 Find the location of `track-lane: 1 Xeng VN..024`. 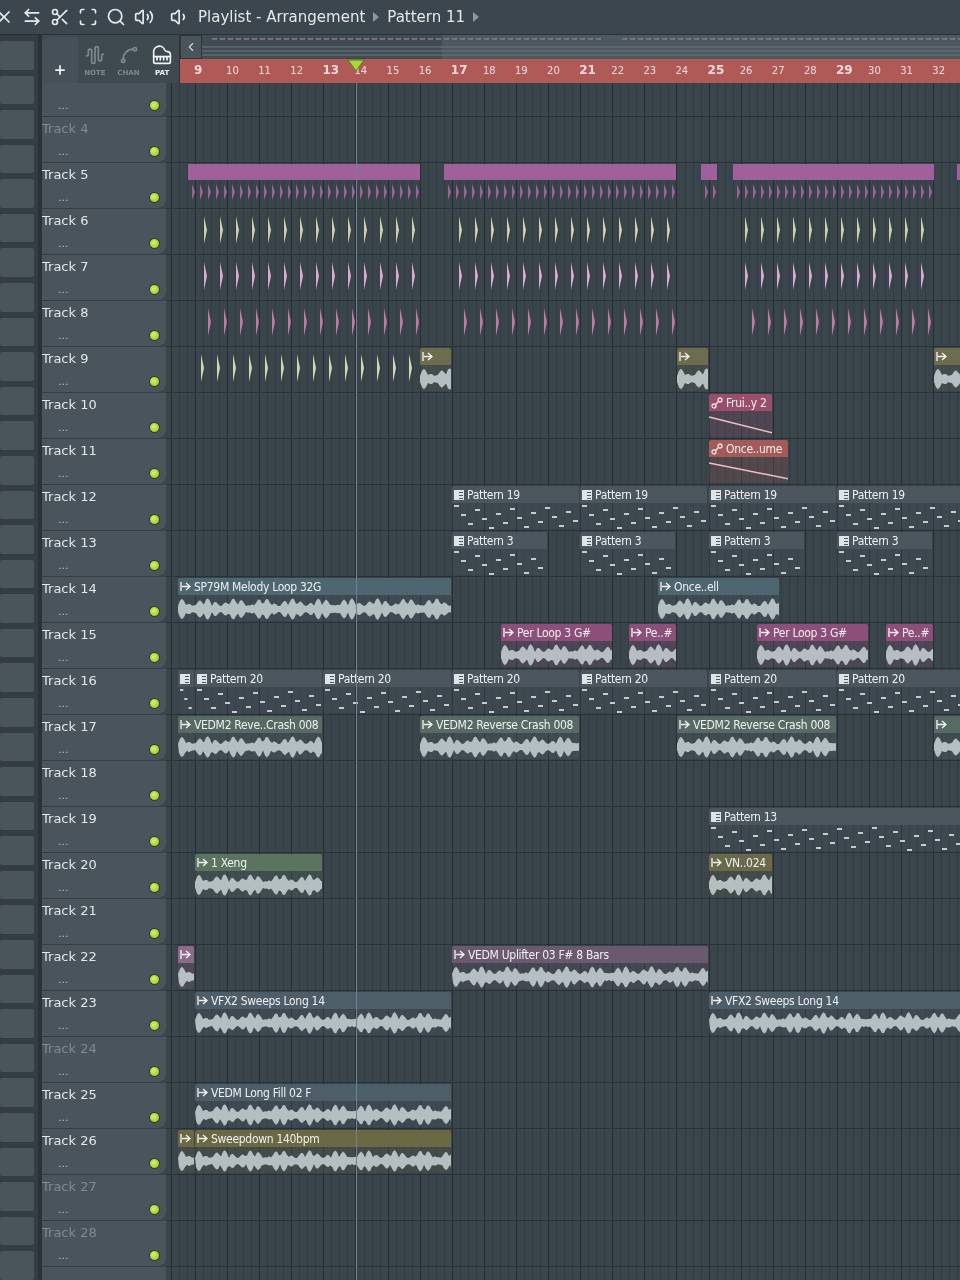

track-lane: 1 Xeng VN..024 is located at coordinates (563, 876).